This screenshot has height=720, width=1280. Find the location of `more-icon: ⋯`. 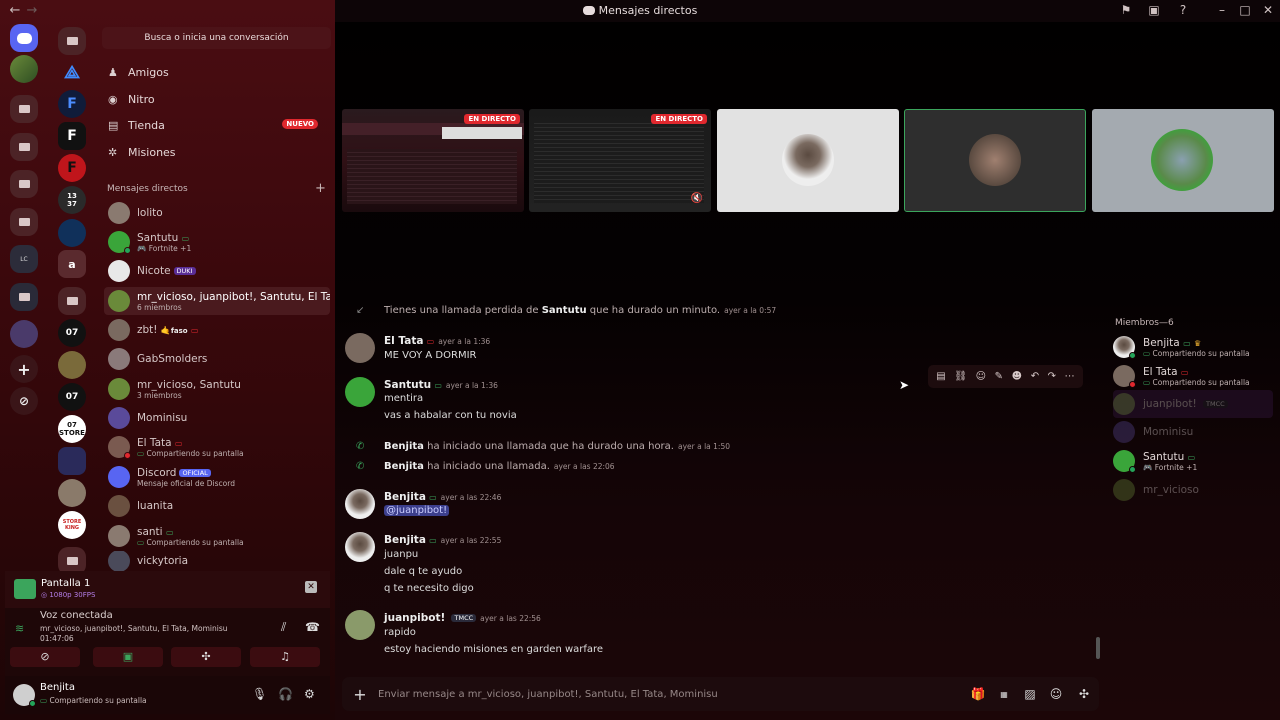

more-icon: ⋯ is located at coordinates (1070, 376).